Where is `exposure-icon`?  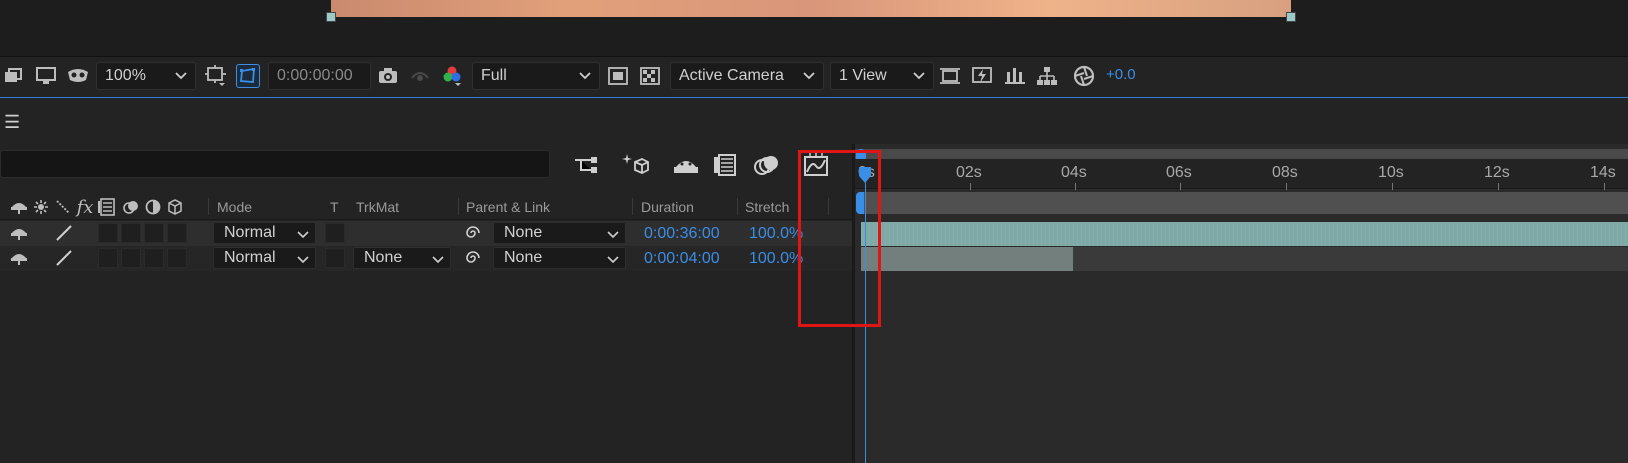
exposure-icon is located at coordinates (1084, 76).